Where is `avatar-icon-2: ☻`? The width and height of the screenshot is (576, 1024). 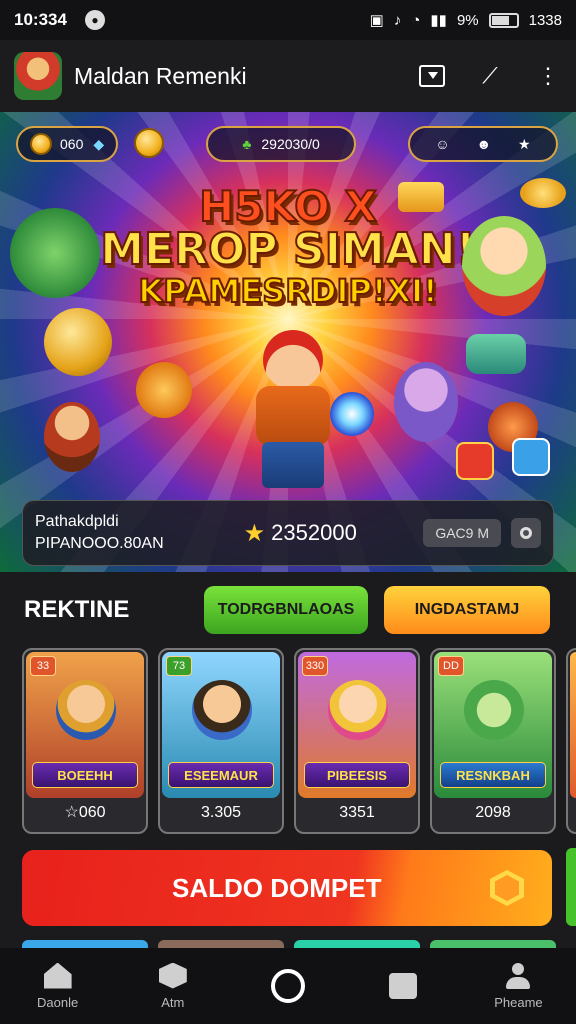
avatar-icon-2: ☻ is located at coordinates (484, 144).